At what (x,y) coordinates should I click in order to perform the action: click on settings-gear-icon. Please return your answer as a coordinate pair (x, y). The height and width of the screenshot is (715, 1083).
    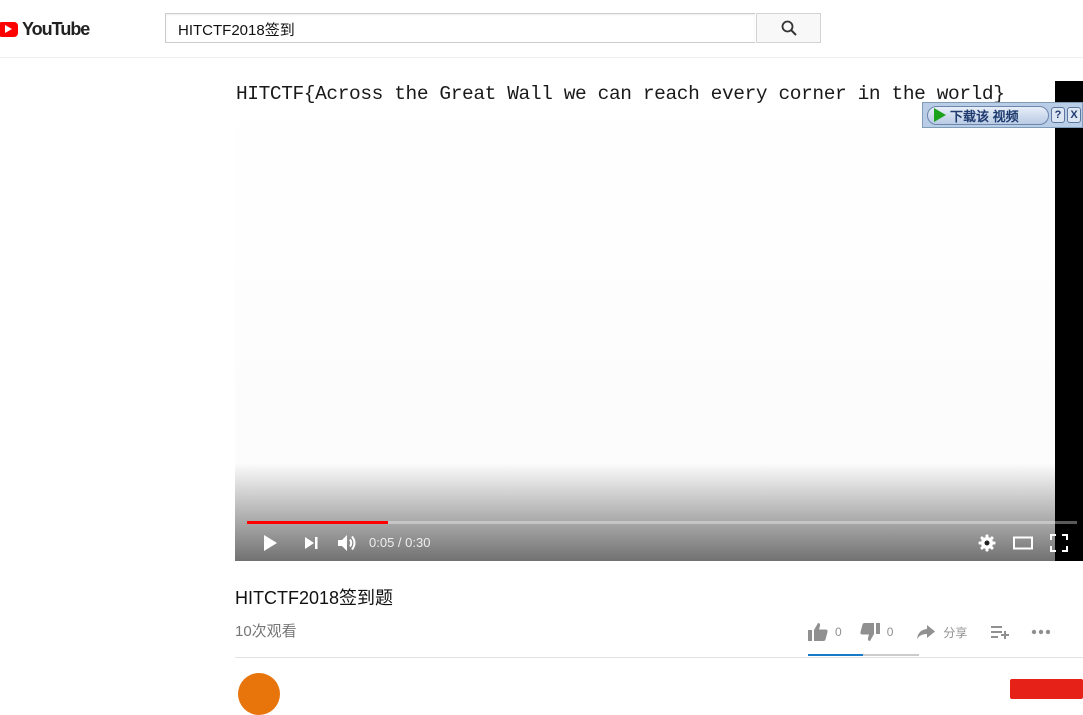
    Looking at the image, I should click on (987, 543).